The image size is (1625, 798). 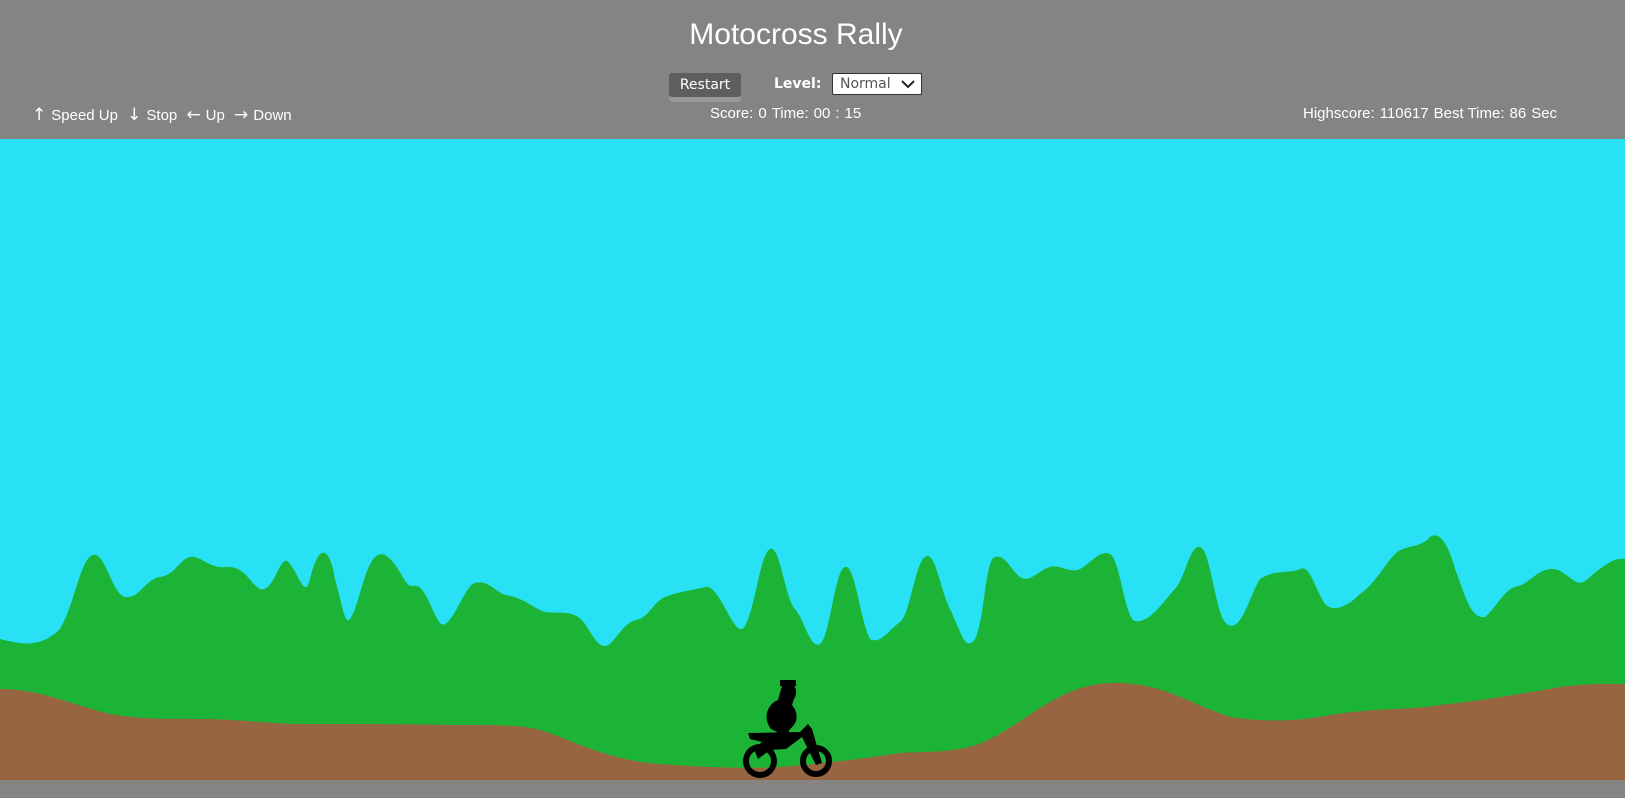 I want to click on arrow-left-icon: ←, so click(x=193, y=115).